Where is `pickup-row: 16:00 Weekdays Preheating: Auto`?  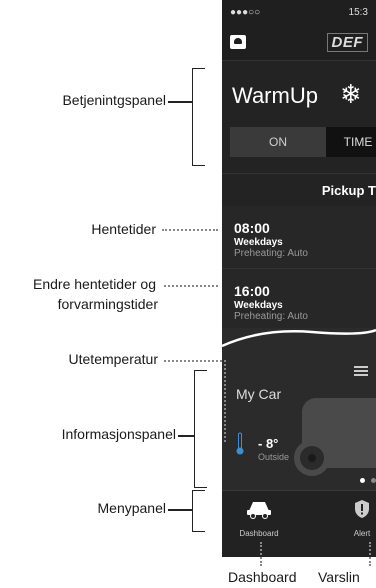
pickup-row: 16:00 Weekdays Preheating: Auto is located at coordinates (299, 300).